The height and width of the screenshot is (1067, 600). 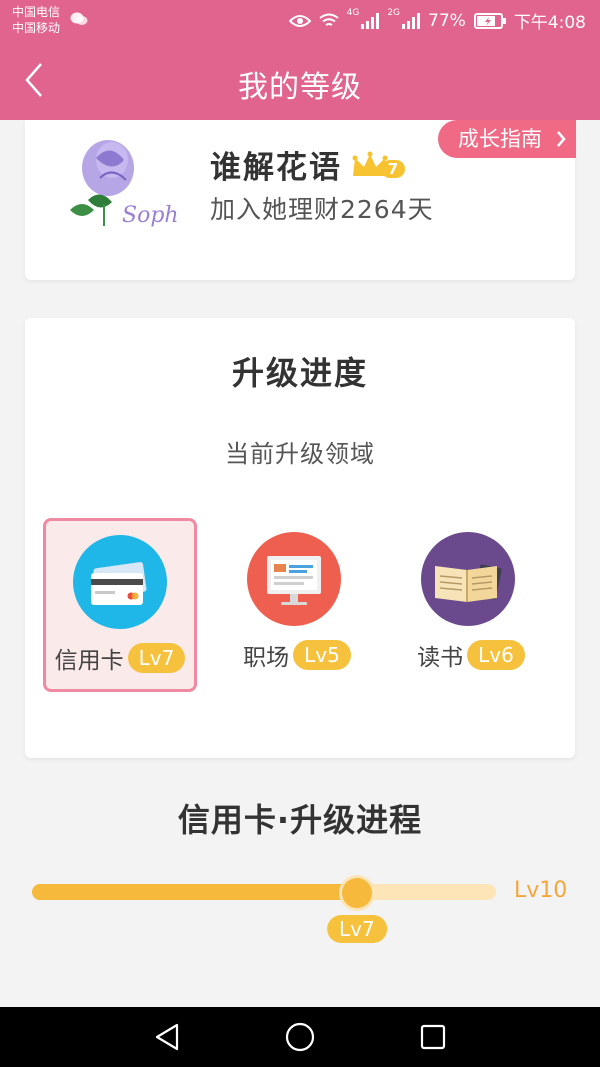 I want to click on wifi-icon, so click(x=328, y=19).